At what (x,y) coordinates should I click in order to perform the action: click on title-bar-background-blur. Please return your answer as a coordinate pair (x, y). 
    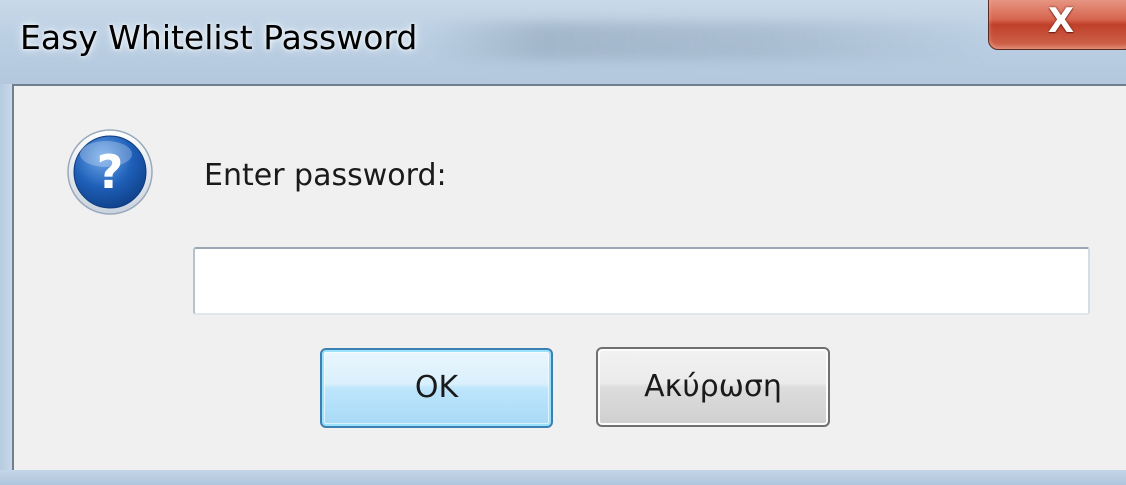
    Looking at the image, I should click on (710, 41).